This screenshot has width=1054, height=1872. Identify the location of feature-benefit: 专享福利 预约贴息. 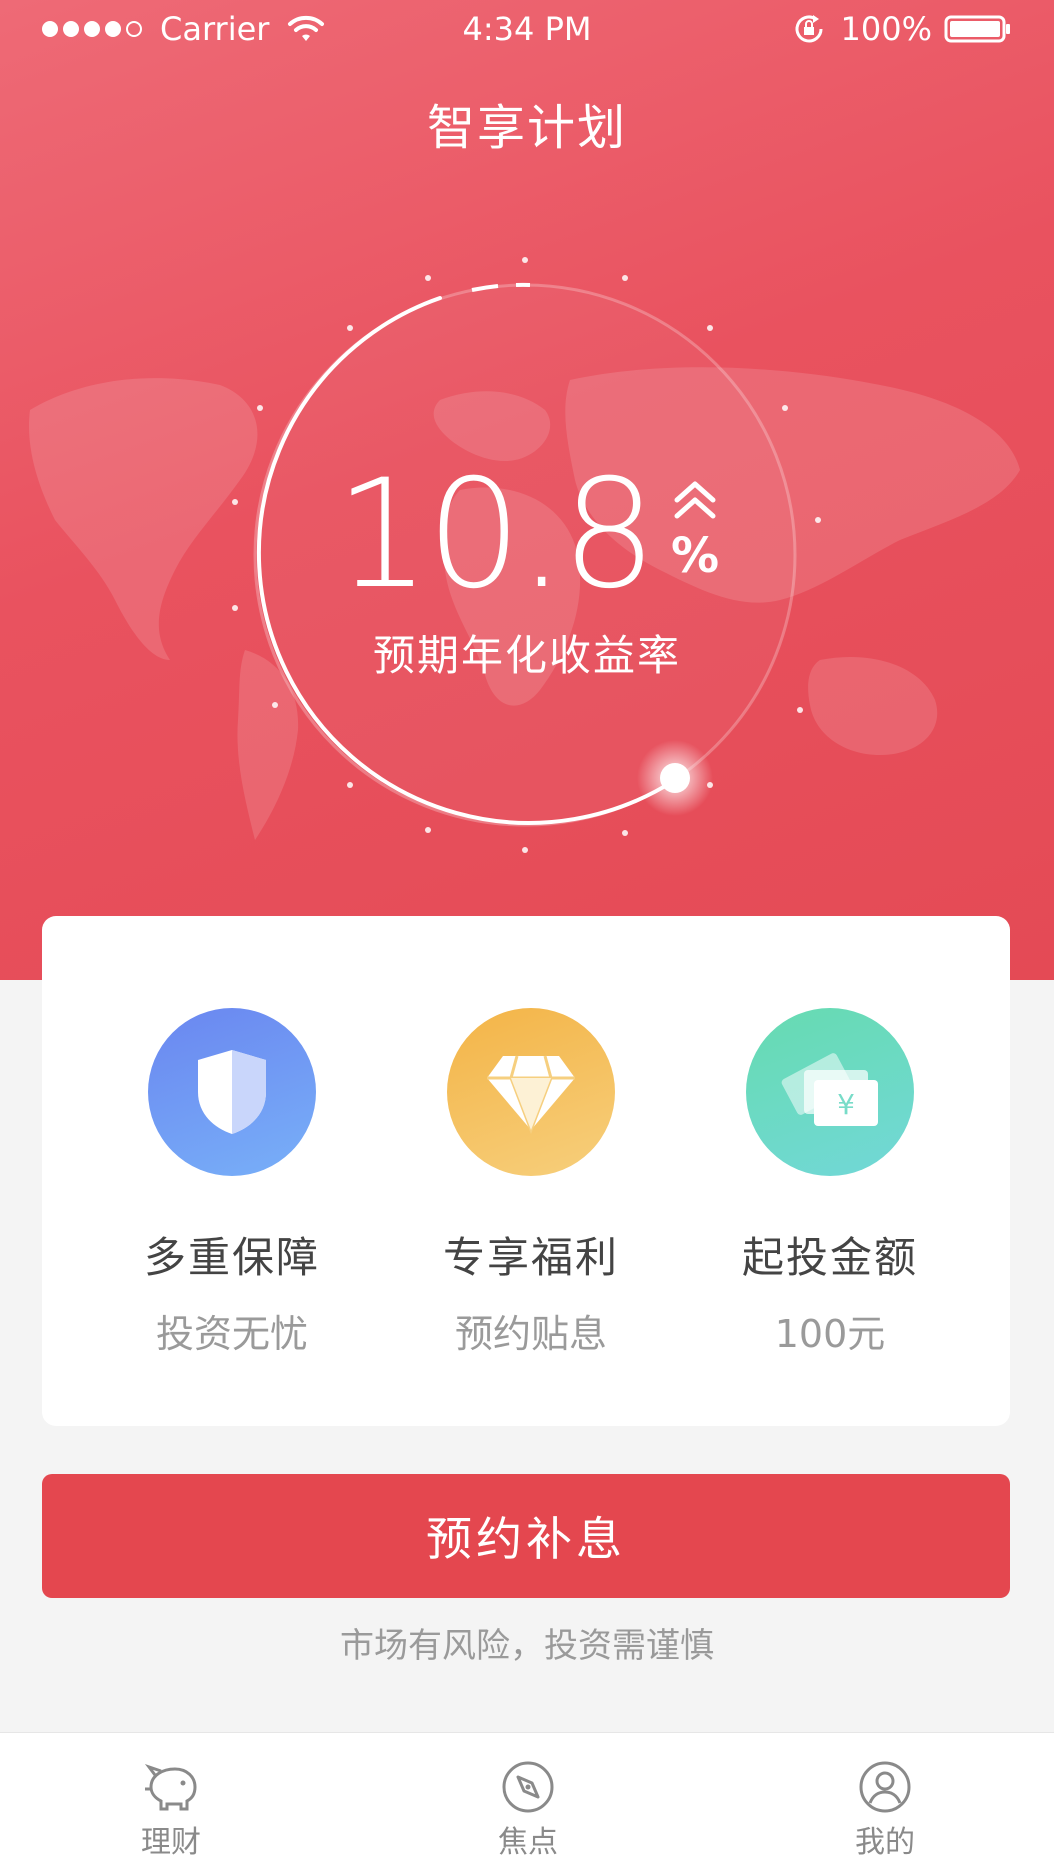
(531, 1217).